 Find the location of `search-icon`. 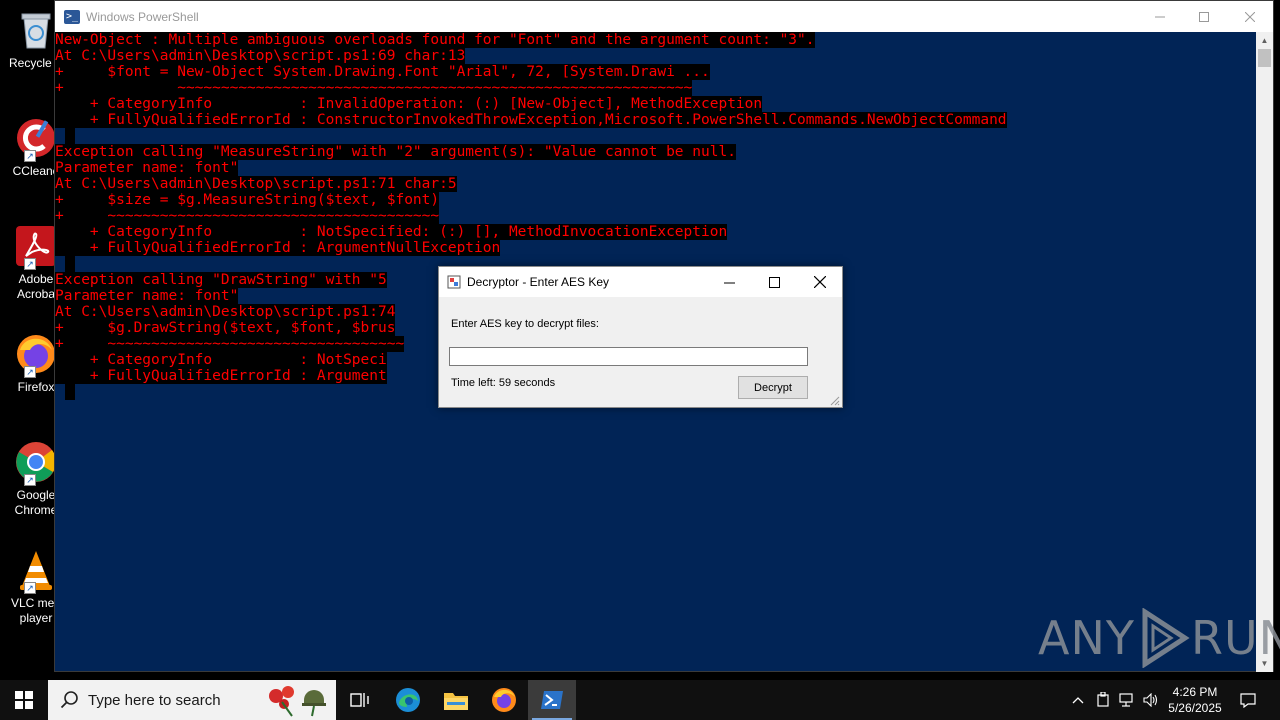

search-icon is located at coordinates (69, 700).